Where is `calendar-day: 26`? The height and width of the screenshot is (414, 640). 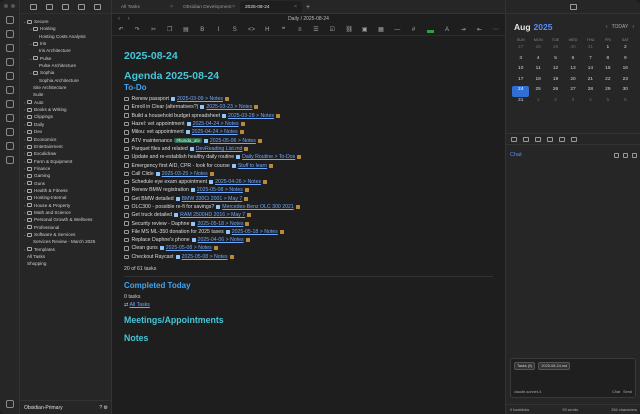
calendar-day: 26 is located at coordinates (555, 91).